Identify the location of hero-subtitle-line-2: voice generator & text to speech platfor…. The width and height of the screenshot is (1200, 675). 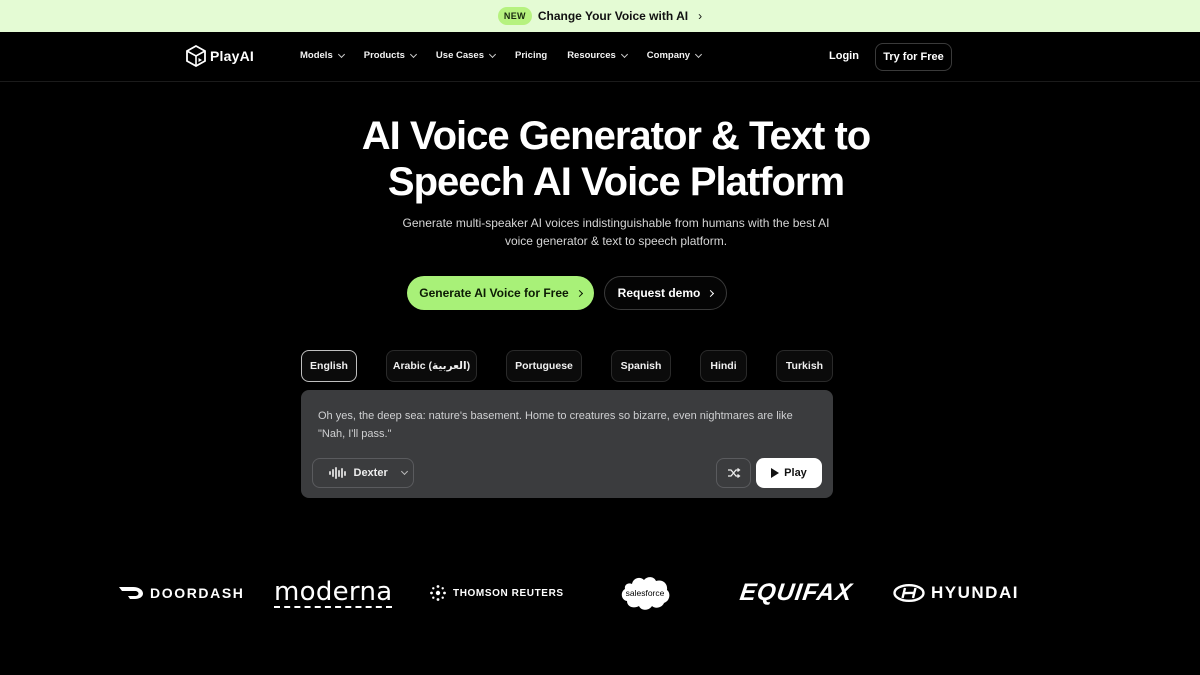
(616, 241).